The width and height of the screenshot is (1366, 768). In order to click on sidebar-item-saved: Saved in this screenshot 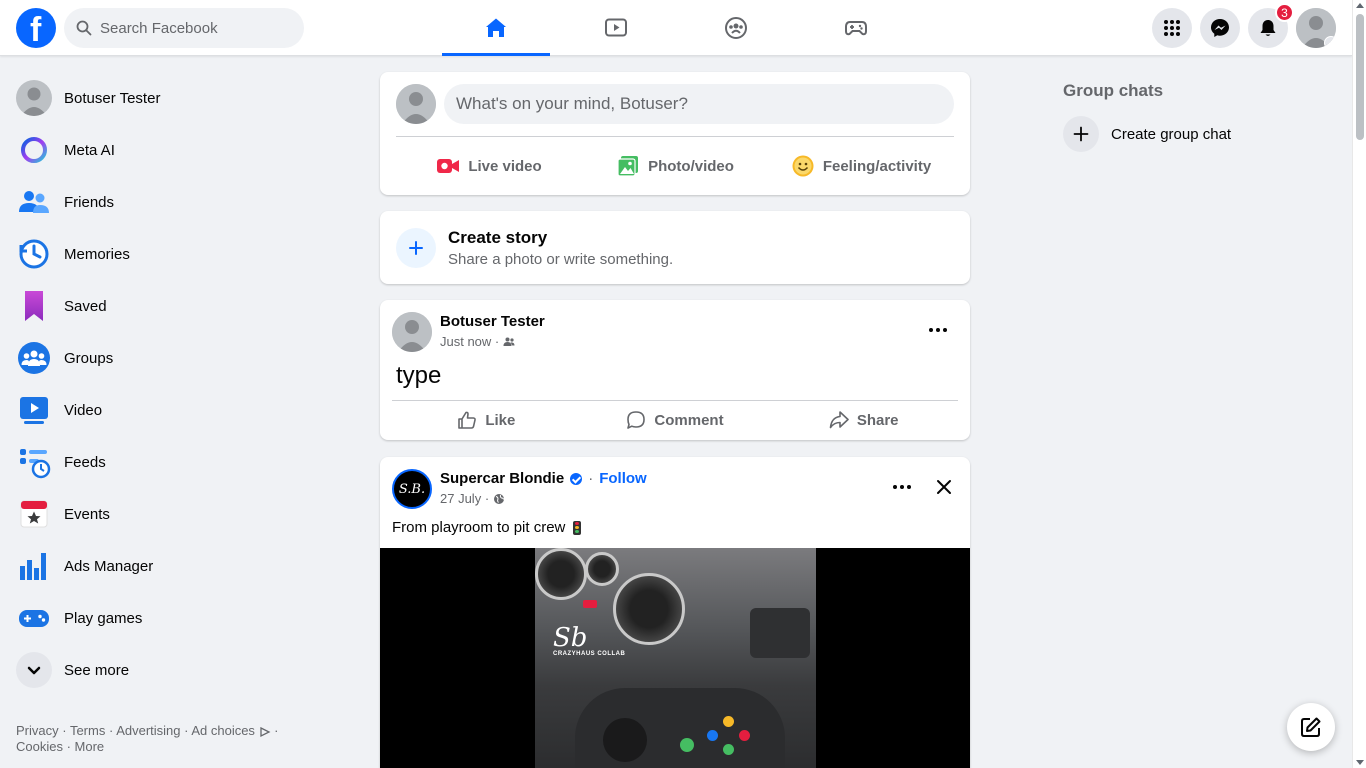, I will do `click(180, 306)`.